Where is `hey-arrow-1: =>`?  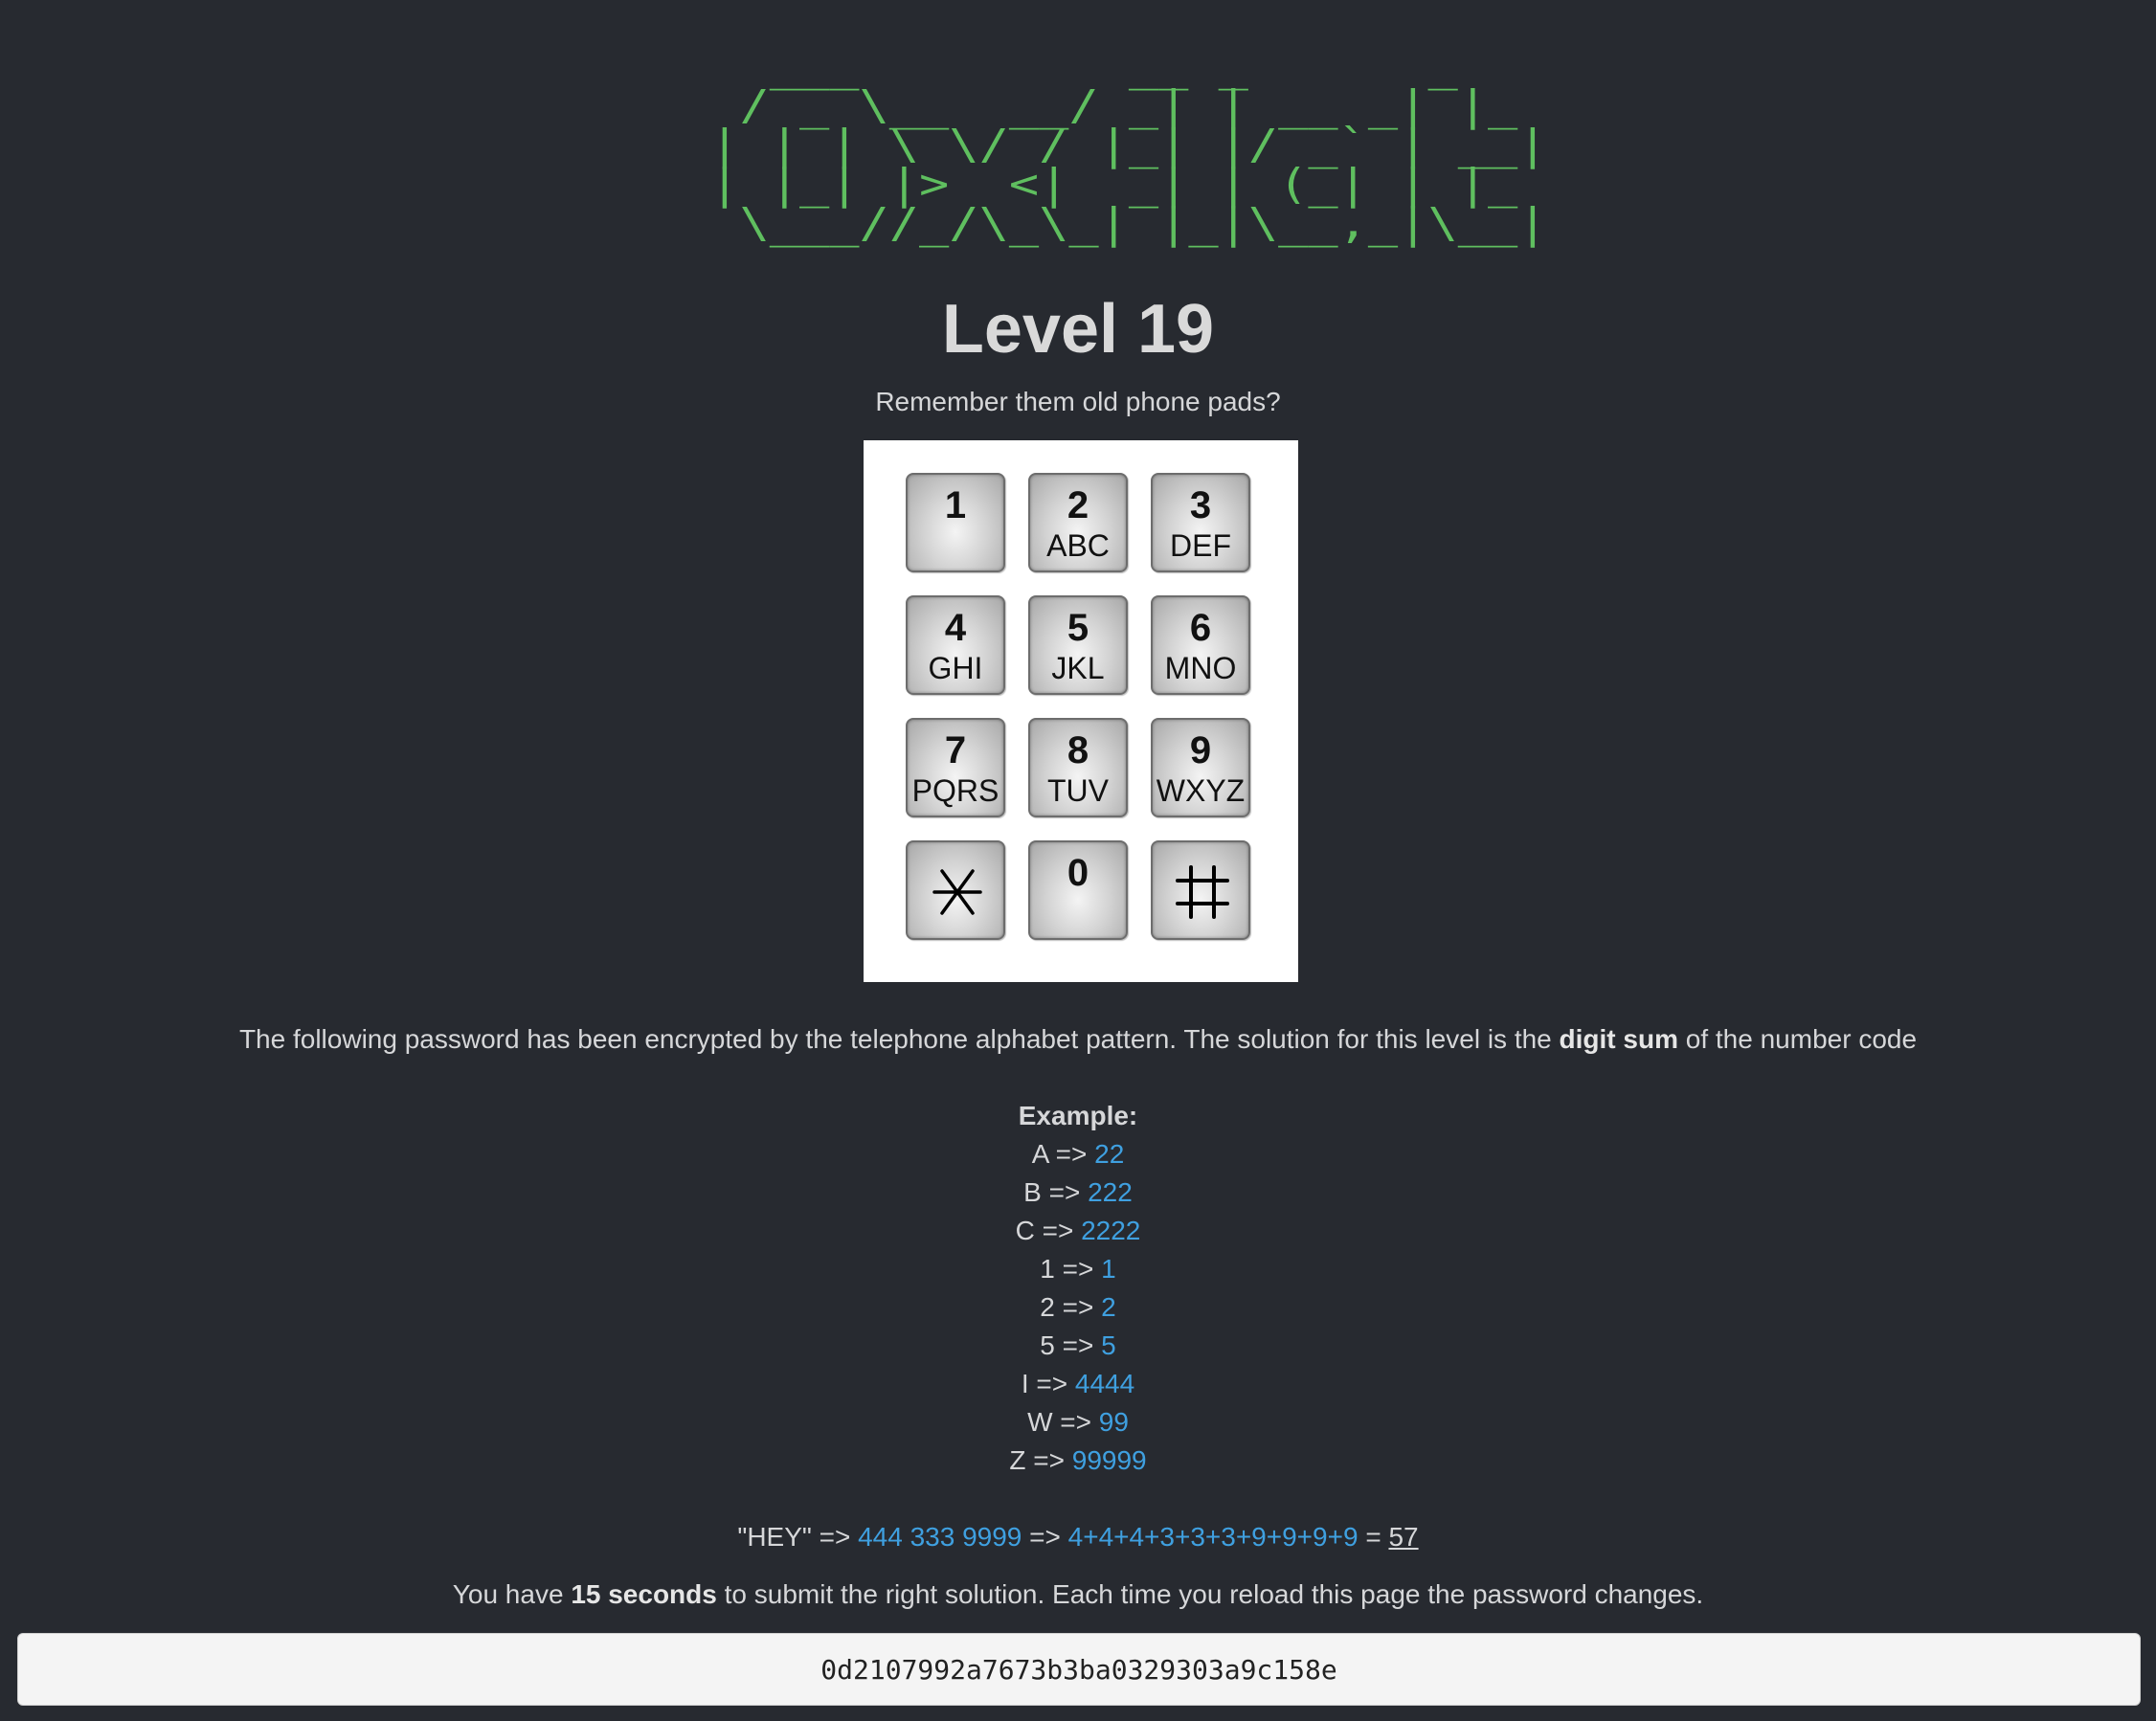
hey-arrow-1: => is located at coordinates (835, 1537).